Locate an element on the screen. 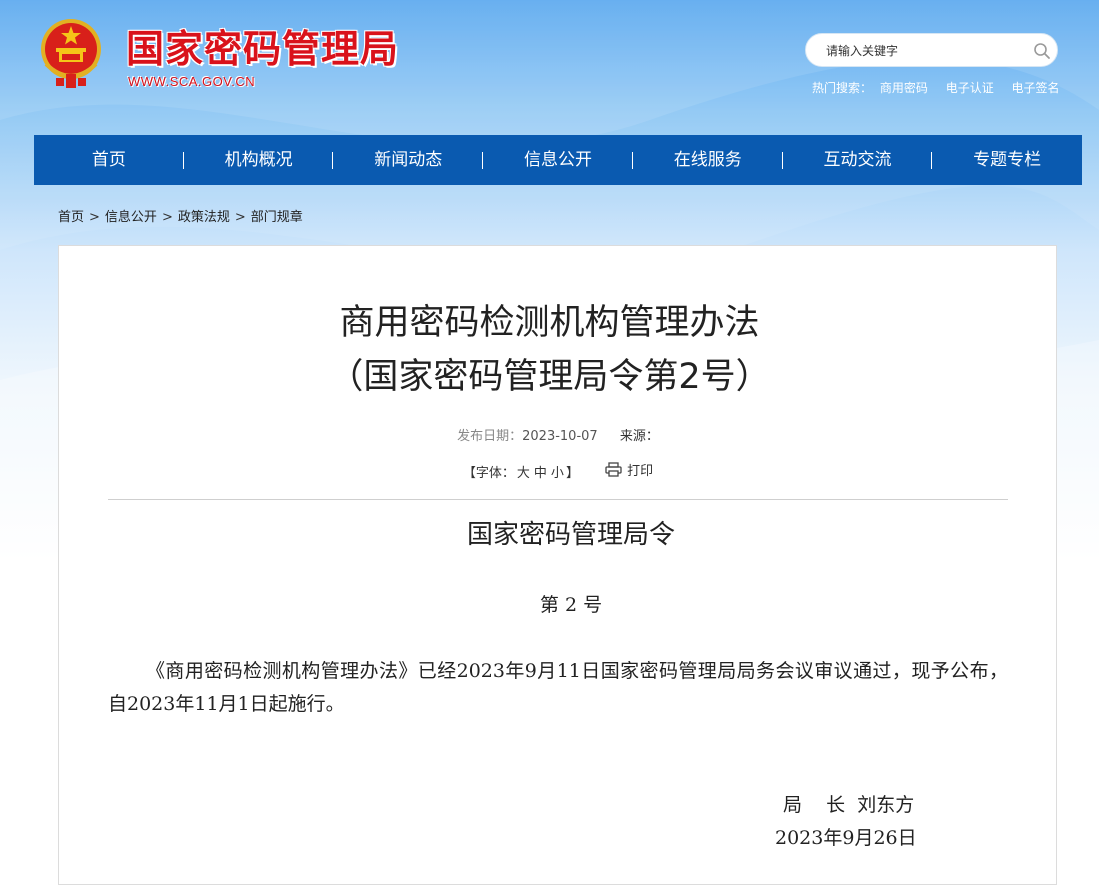 This screenshot has width=1099, height=885. hot-search: 热门搜索： 商用密码 电子认证 电子签名 is located at coordinates (943, 87).